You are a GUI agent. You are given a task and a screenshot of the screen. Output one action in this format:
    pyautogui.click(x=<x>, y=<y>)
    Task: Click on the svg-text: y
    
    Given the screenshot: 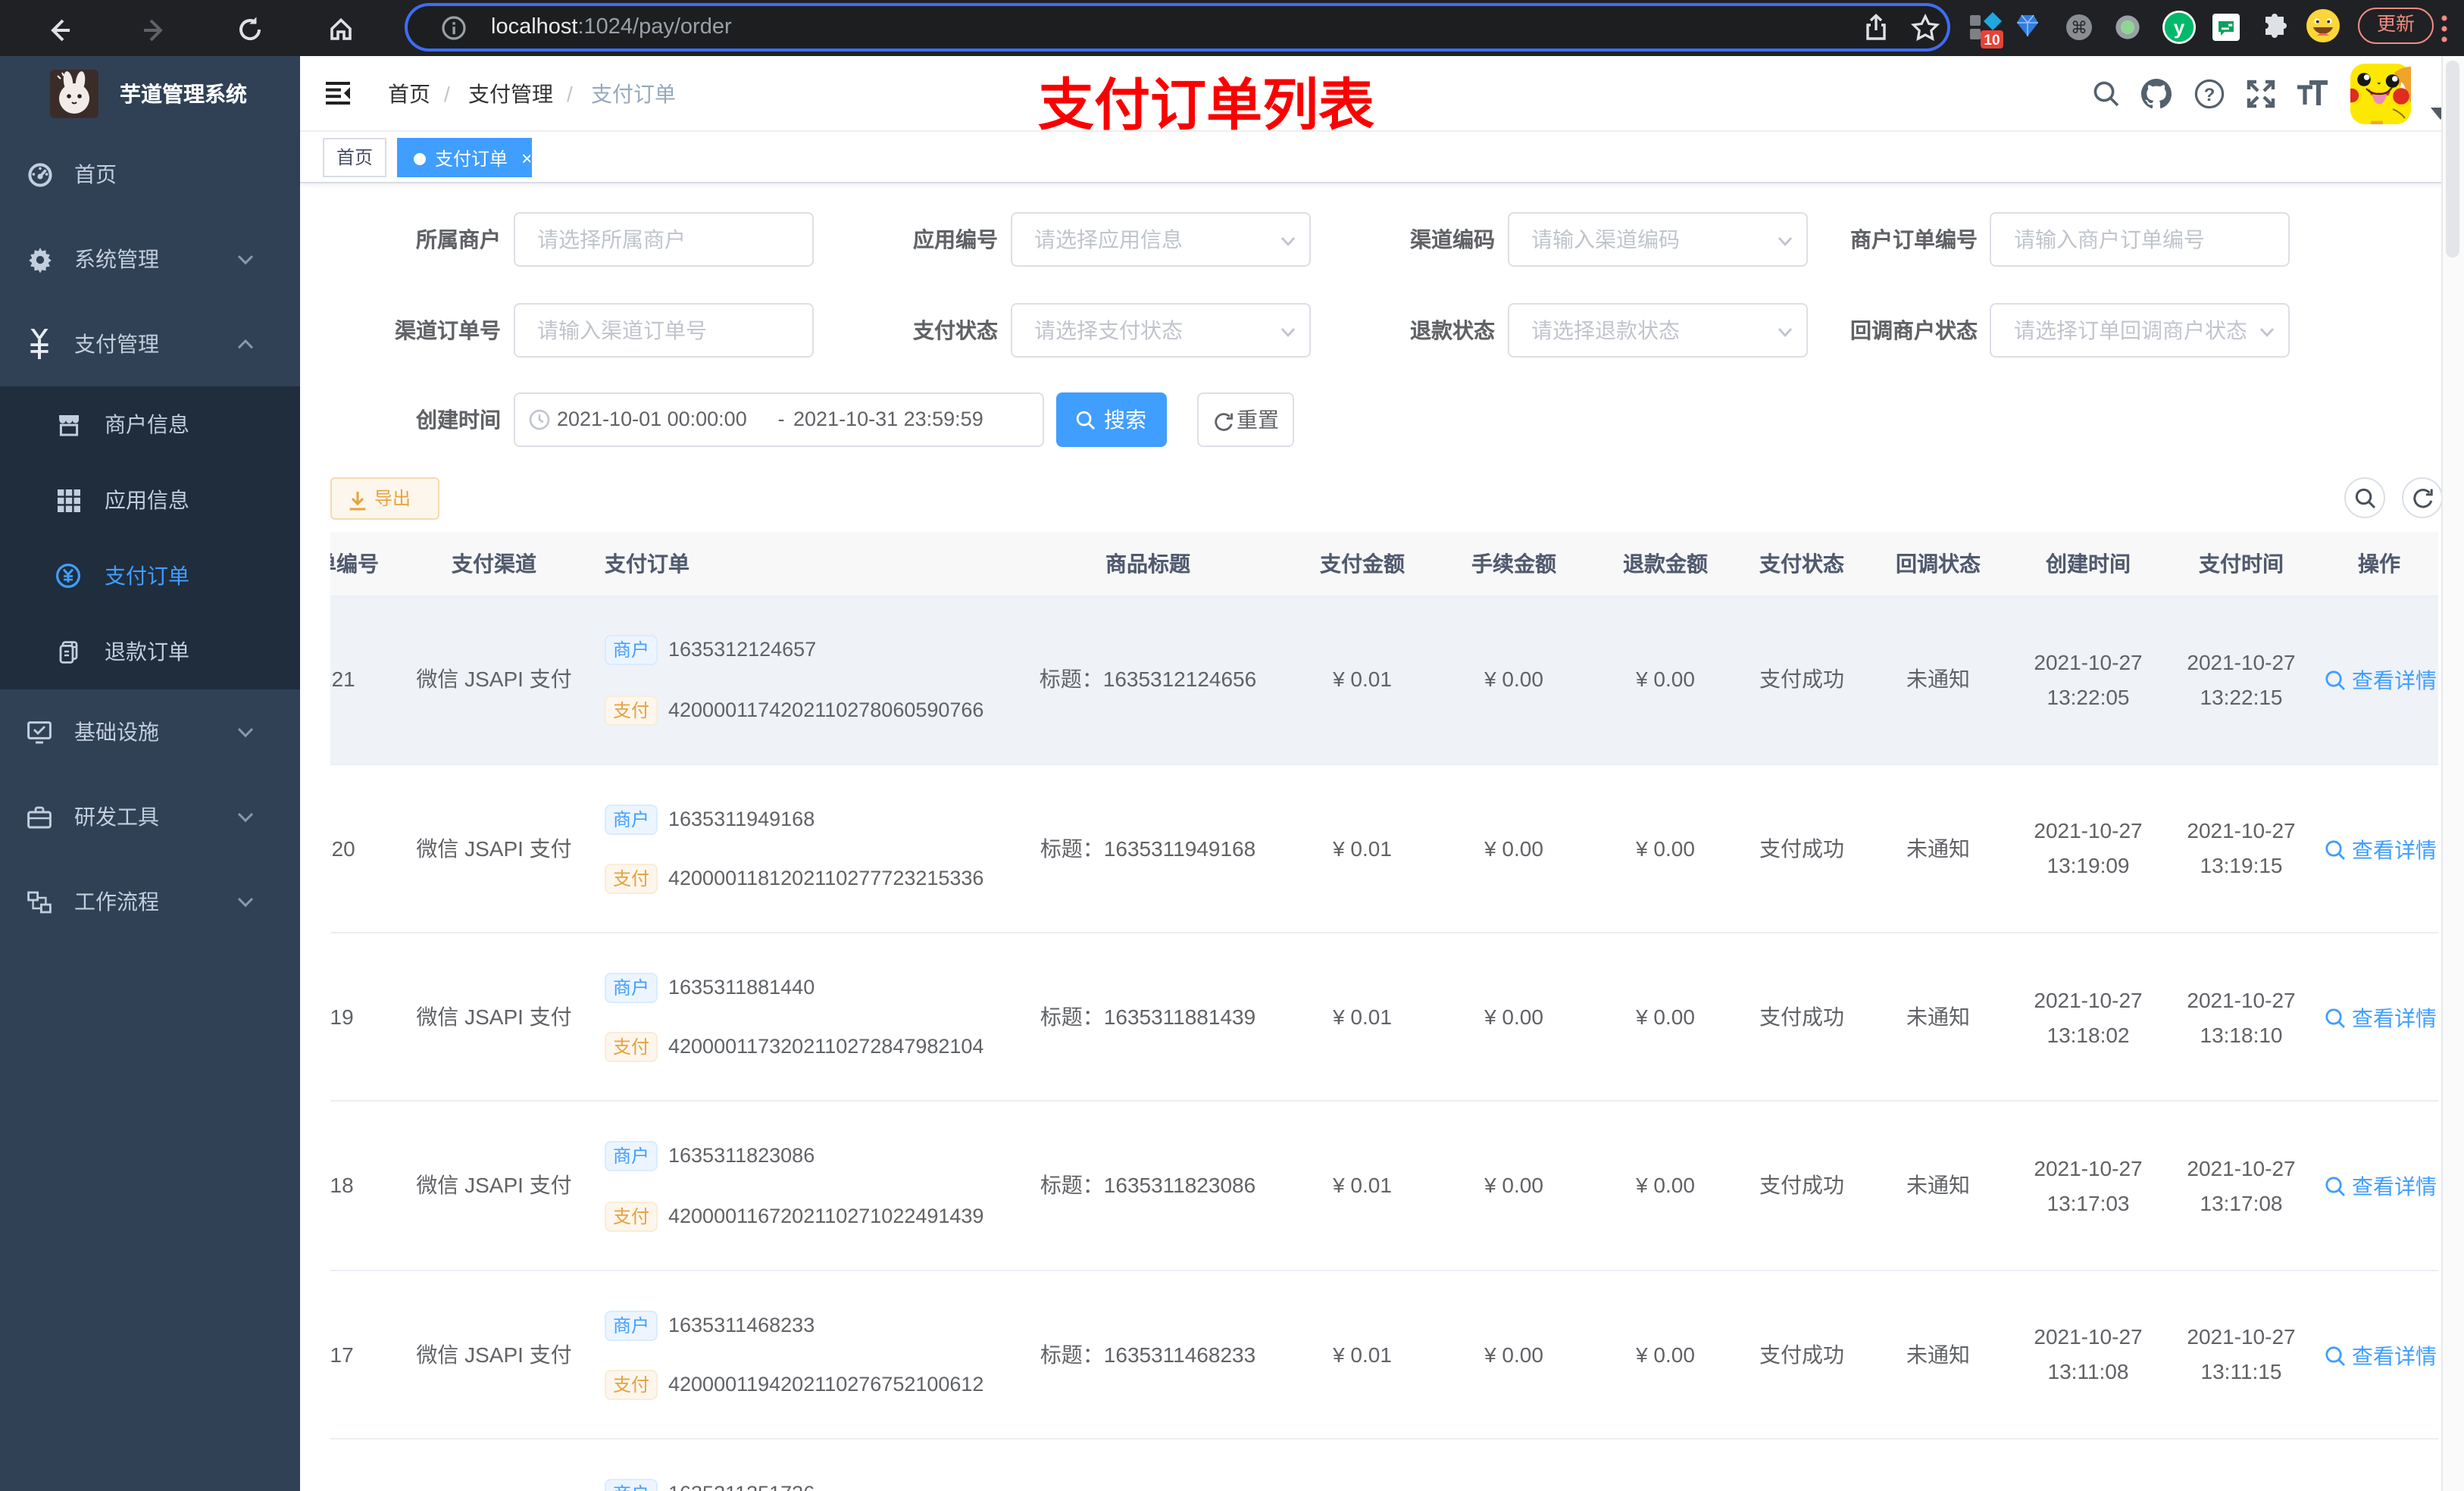 What is the action you would take?
    pyautogui.click(x=2179, y=27)
    